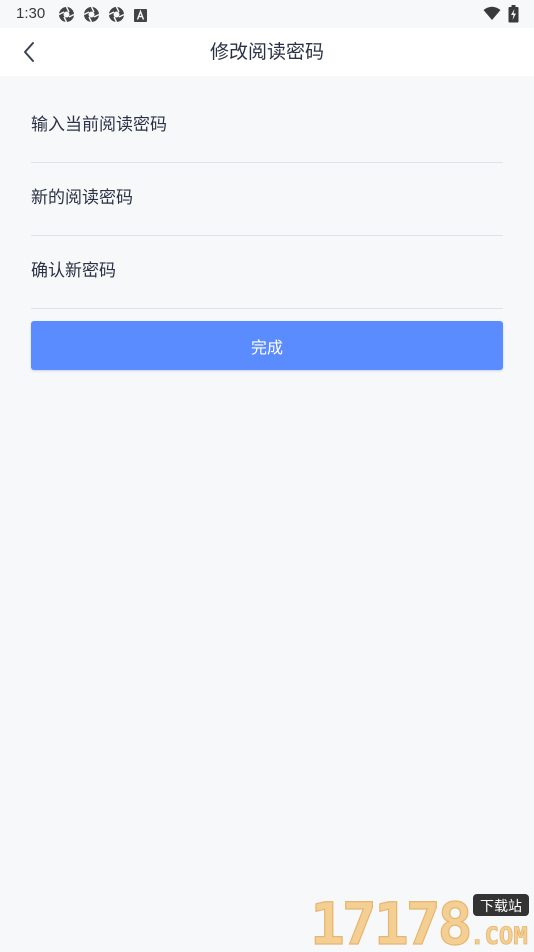 The height and width of the screenshot is (952, 534). I want to click on status-bar: 1:30, so click(267, 14).